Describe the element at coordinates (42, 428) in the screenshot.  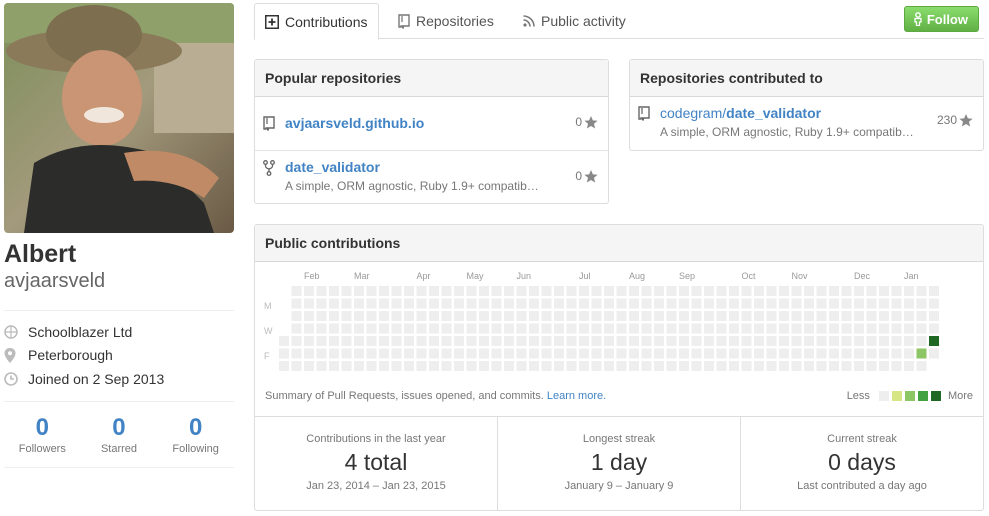
I see `followers-count: 0` at that location.